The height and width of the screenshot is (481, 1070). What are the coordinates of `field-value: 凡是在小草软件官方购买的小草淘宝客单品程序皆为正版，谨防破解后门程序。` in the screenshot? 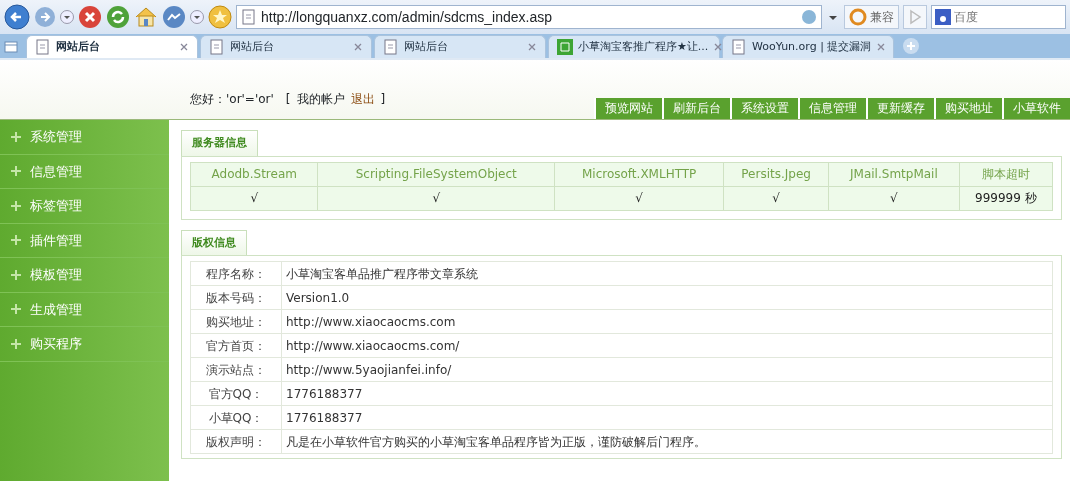 It's located at (667, 441).